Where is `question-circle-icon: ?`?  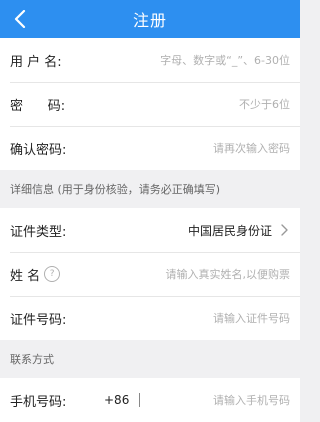 question-circle-icon: ? is located at coordinates (52, 274).